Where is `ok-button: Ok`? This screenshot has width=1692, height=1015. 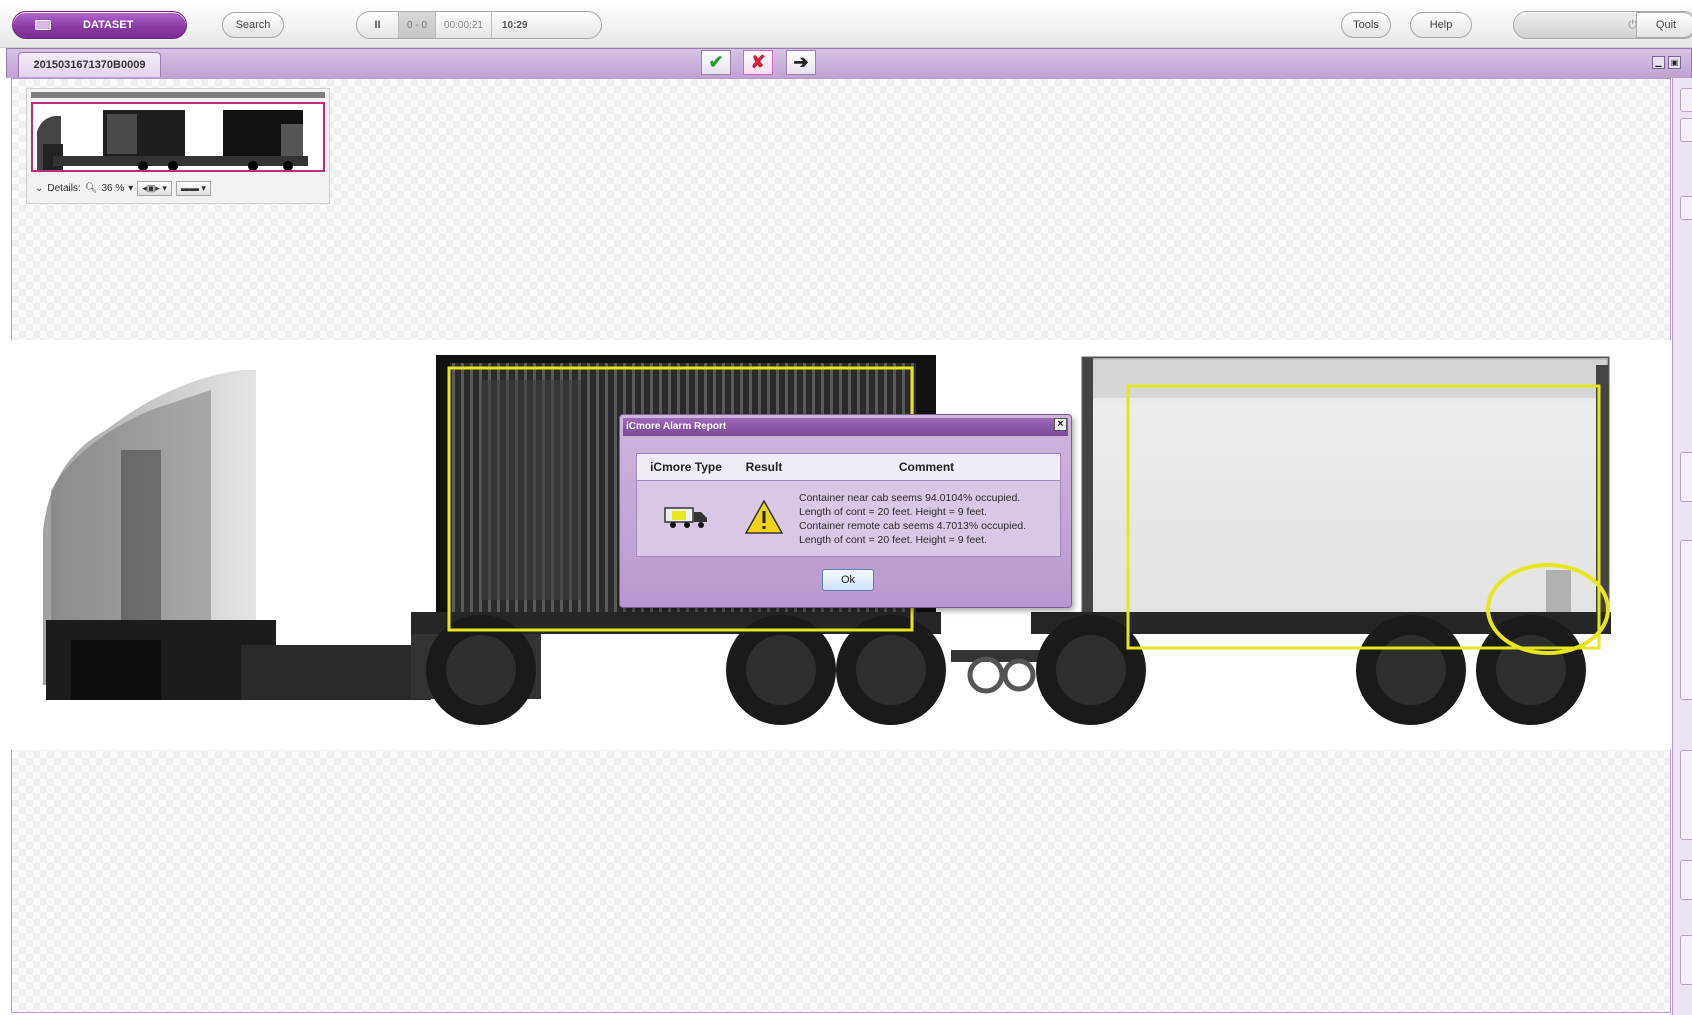 ok-button: Ok is located at coordinates (848, 580).